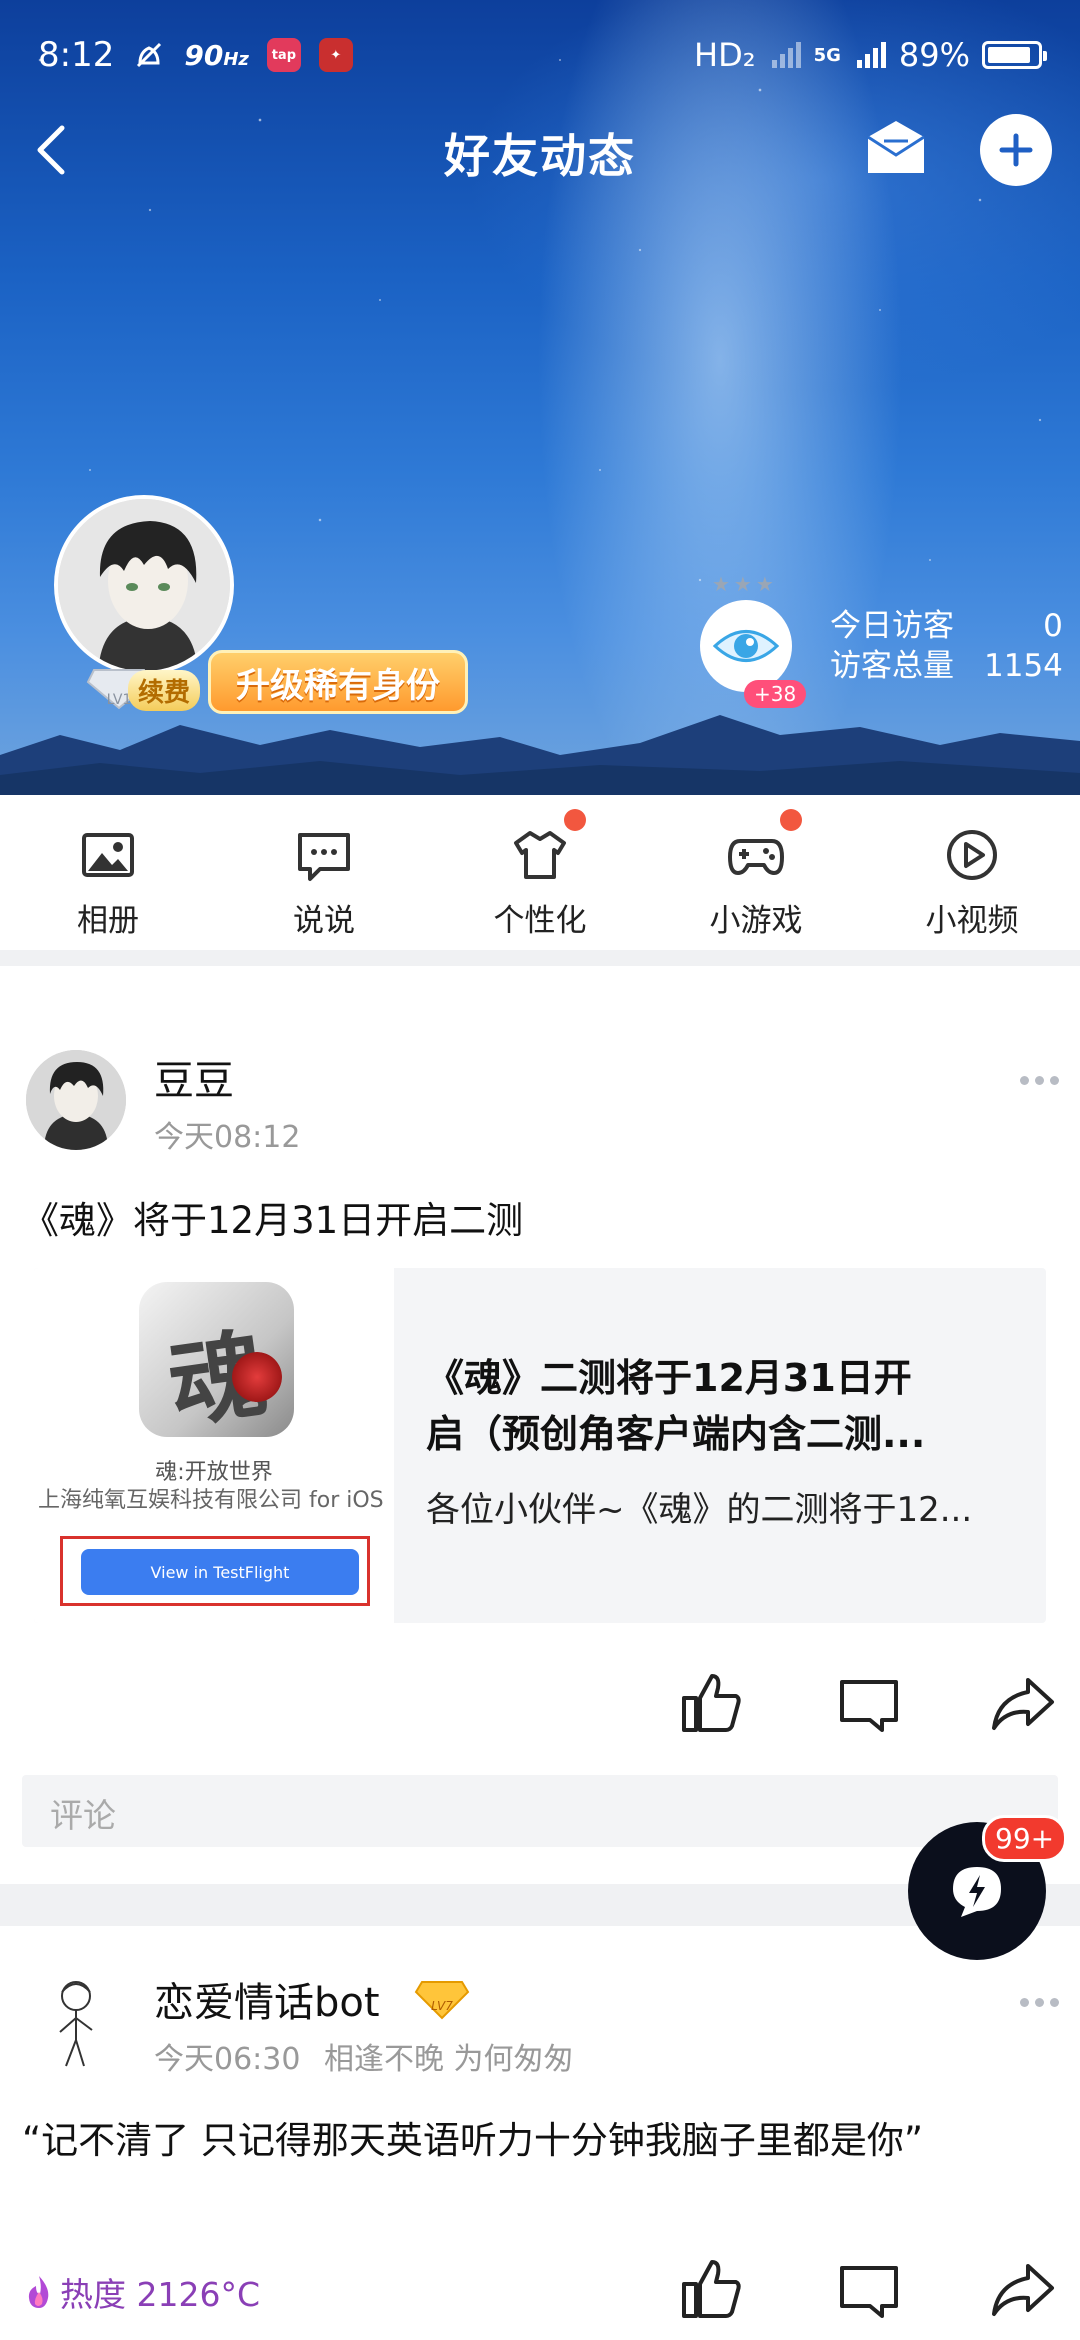 This screenshot has height=2340, width=1080. What do you see at coordinates (1025, 1838) in the screenshot?
I see `unread-badge: 99+` at bounding box center [1025, 1838].